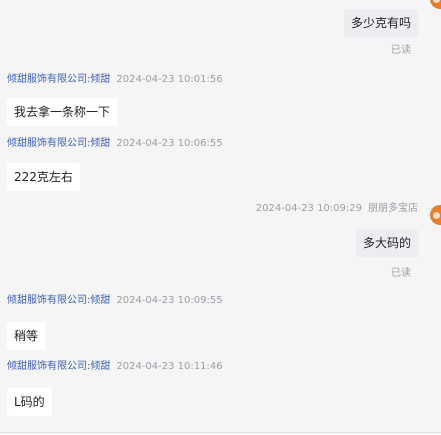 The width and height of the screenshot is (441, 435). What do you see at coordinates (115, 301) in the screenshot?
I see `message-meta: 倾甜服饰有限公司:倾甜 2024-04-23 10:09:55` at bounding box center [115, 301].